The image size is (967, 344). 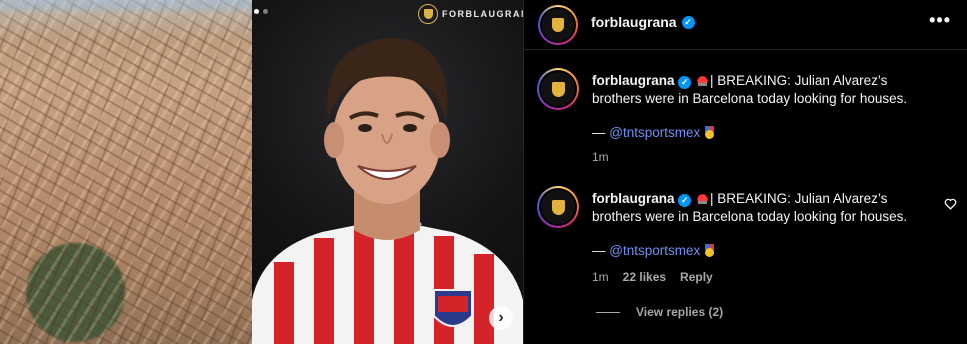 I want to click on view-replies-button: View replies (2), so click(x=659, y=312).